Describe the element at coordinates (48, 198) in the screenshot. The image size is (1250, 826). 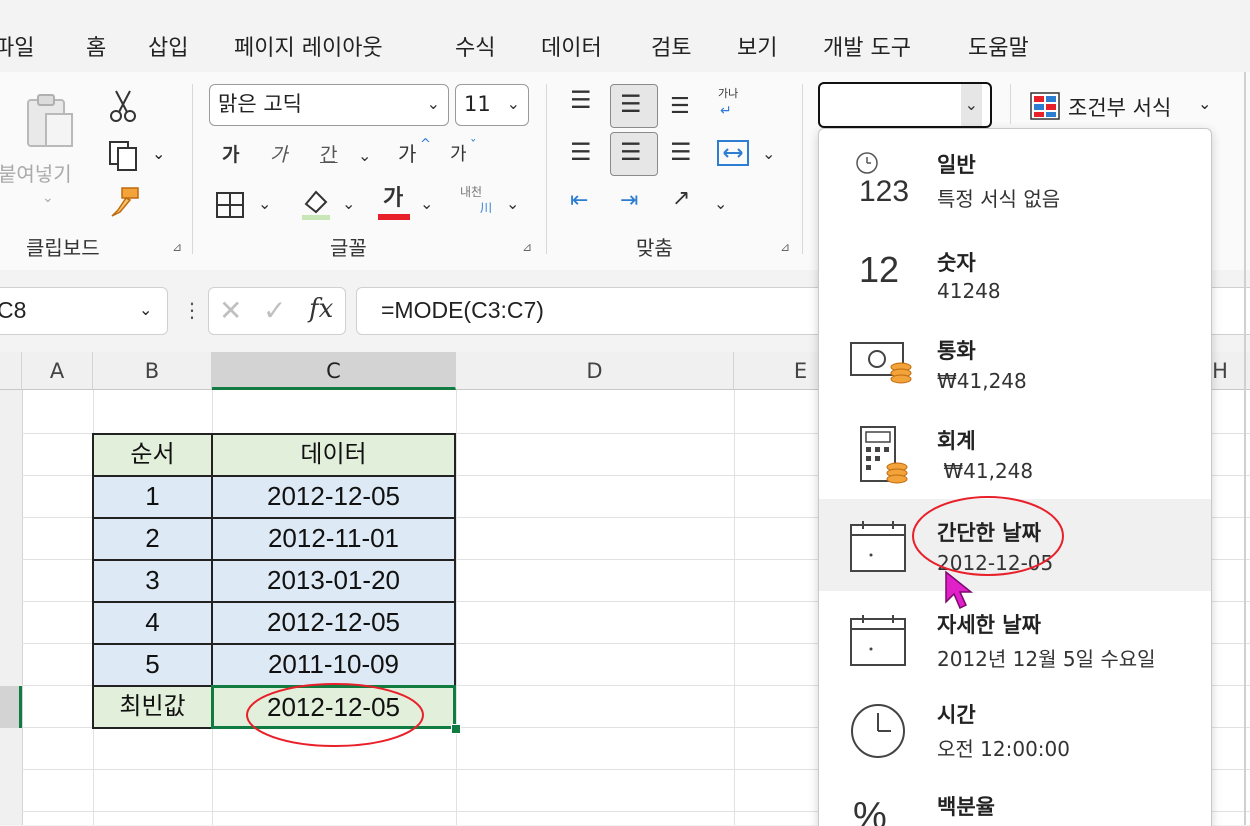
I see `paste-dropdown-icon: ⌄` at that location.